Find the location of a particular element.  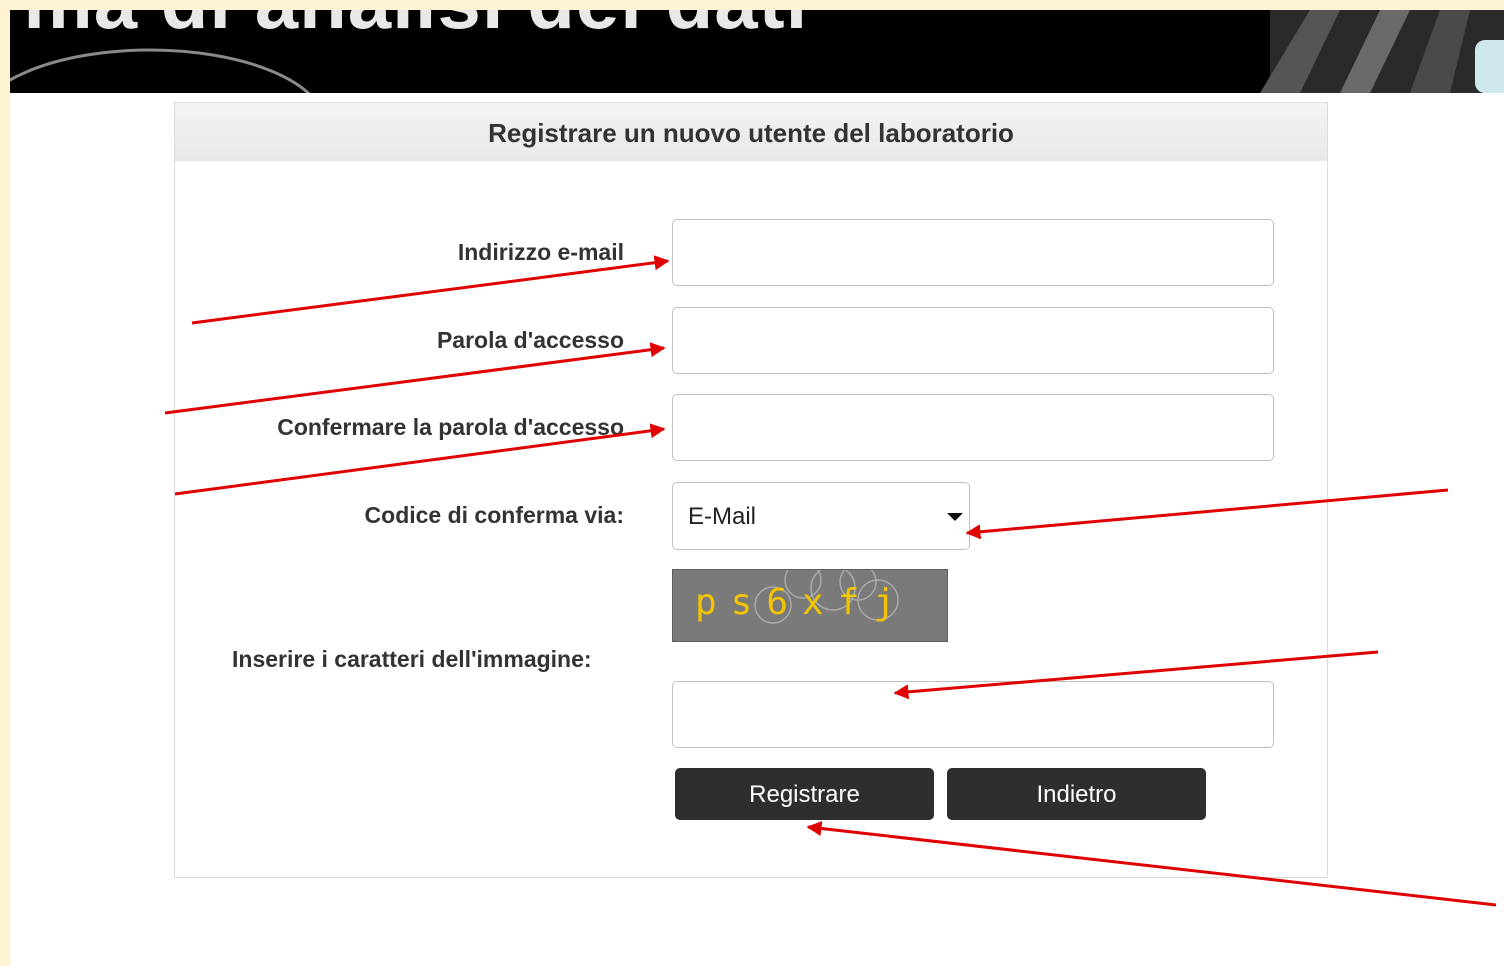

caret-down-icon is located at coordinates (955, 517).